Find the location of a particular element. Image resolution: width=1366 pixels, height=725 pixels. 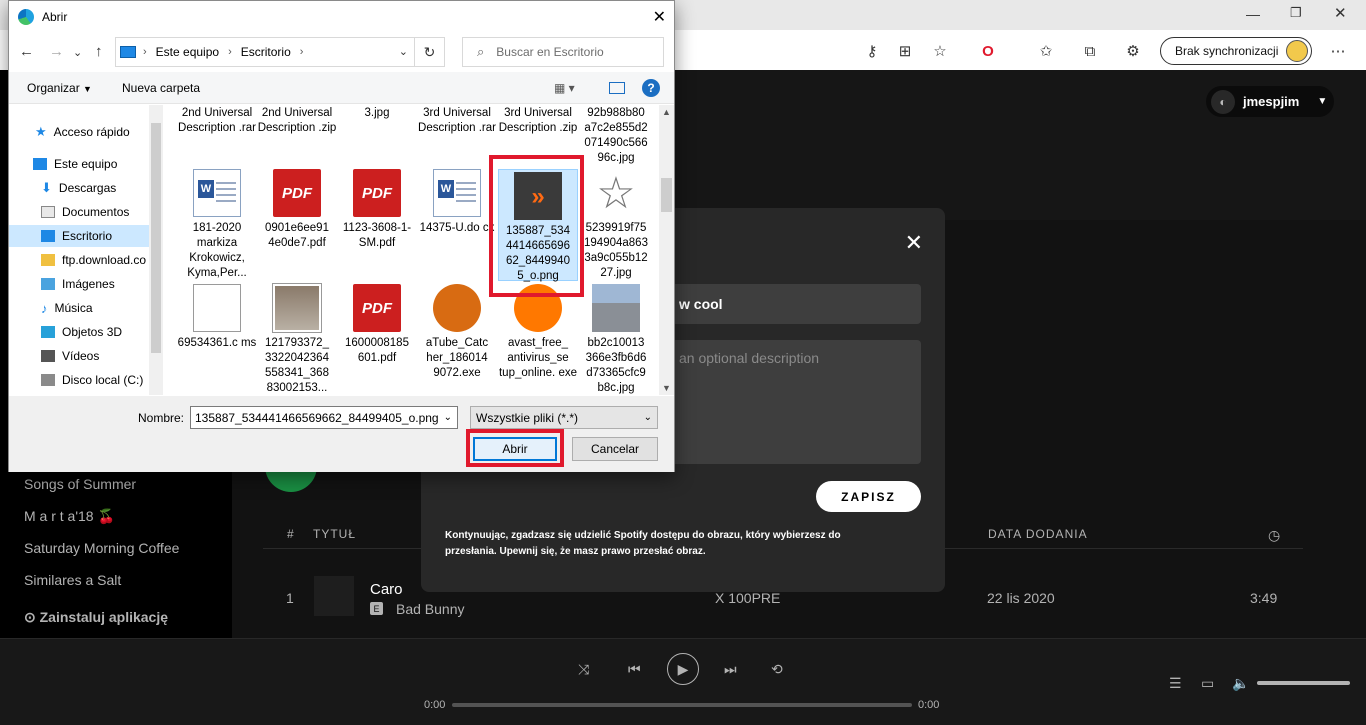

scroll-up-icon: ▲ is located at coordinates (666, 112).